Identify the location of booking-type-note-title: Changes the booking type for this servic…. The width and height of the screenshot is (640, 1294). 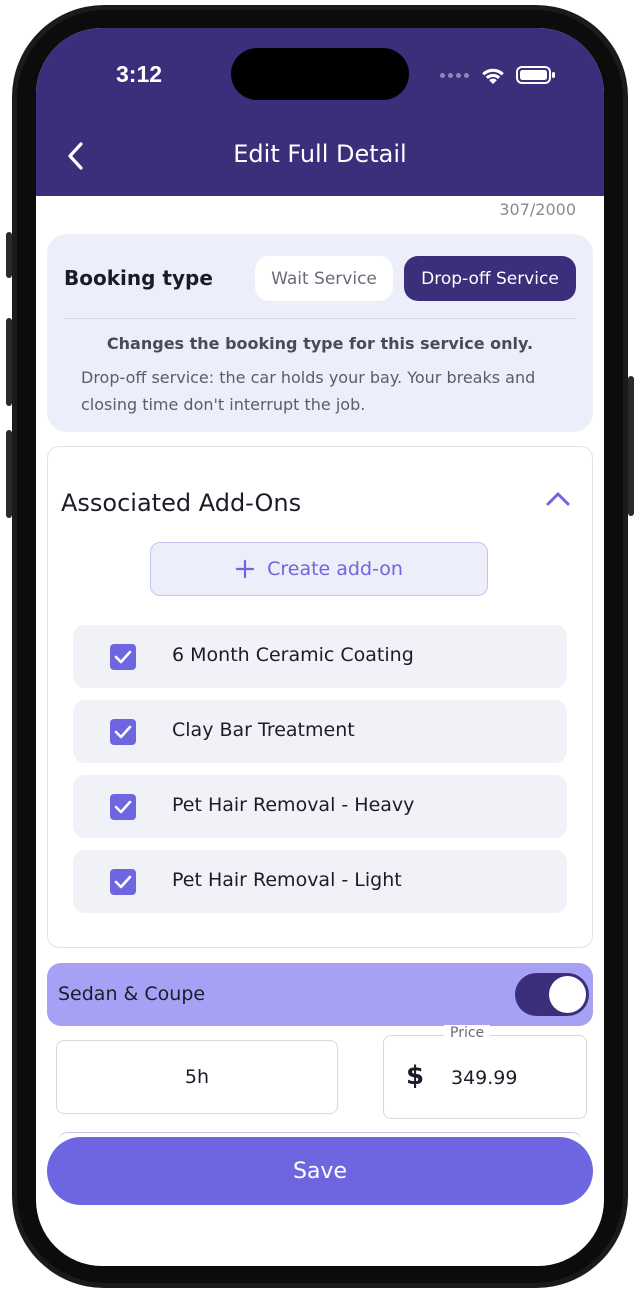
(320, 343).